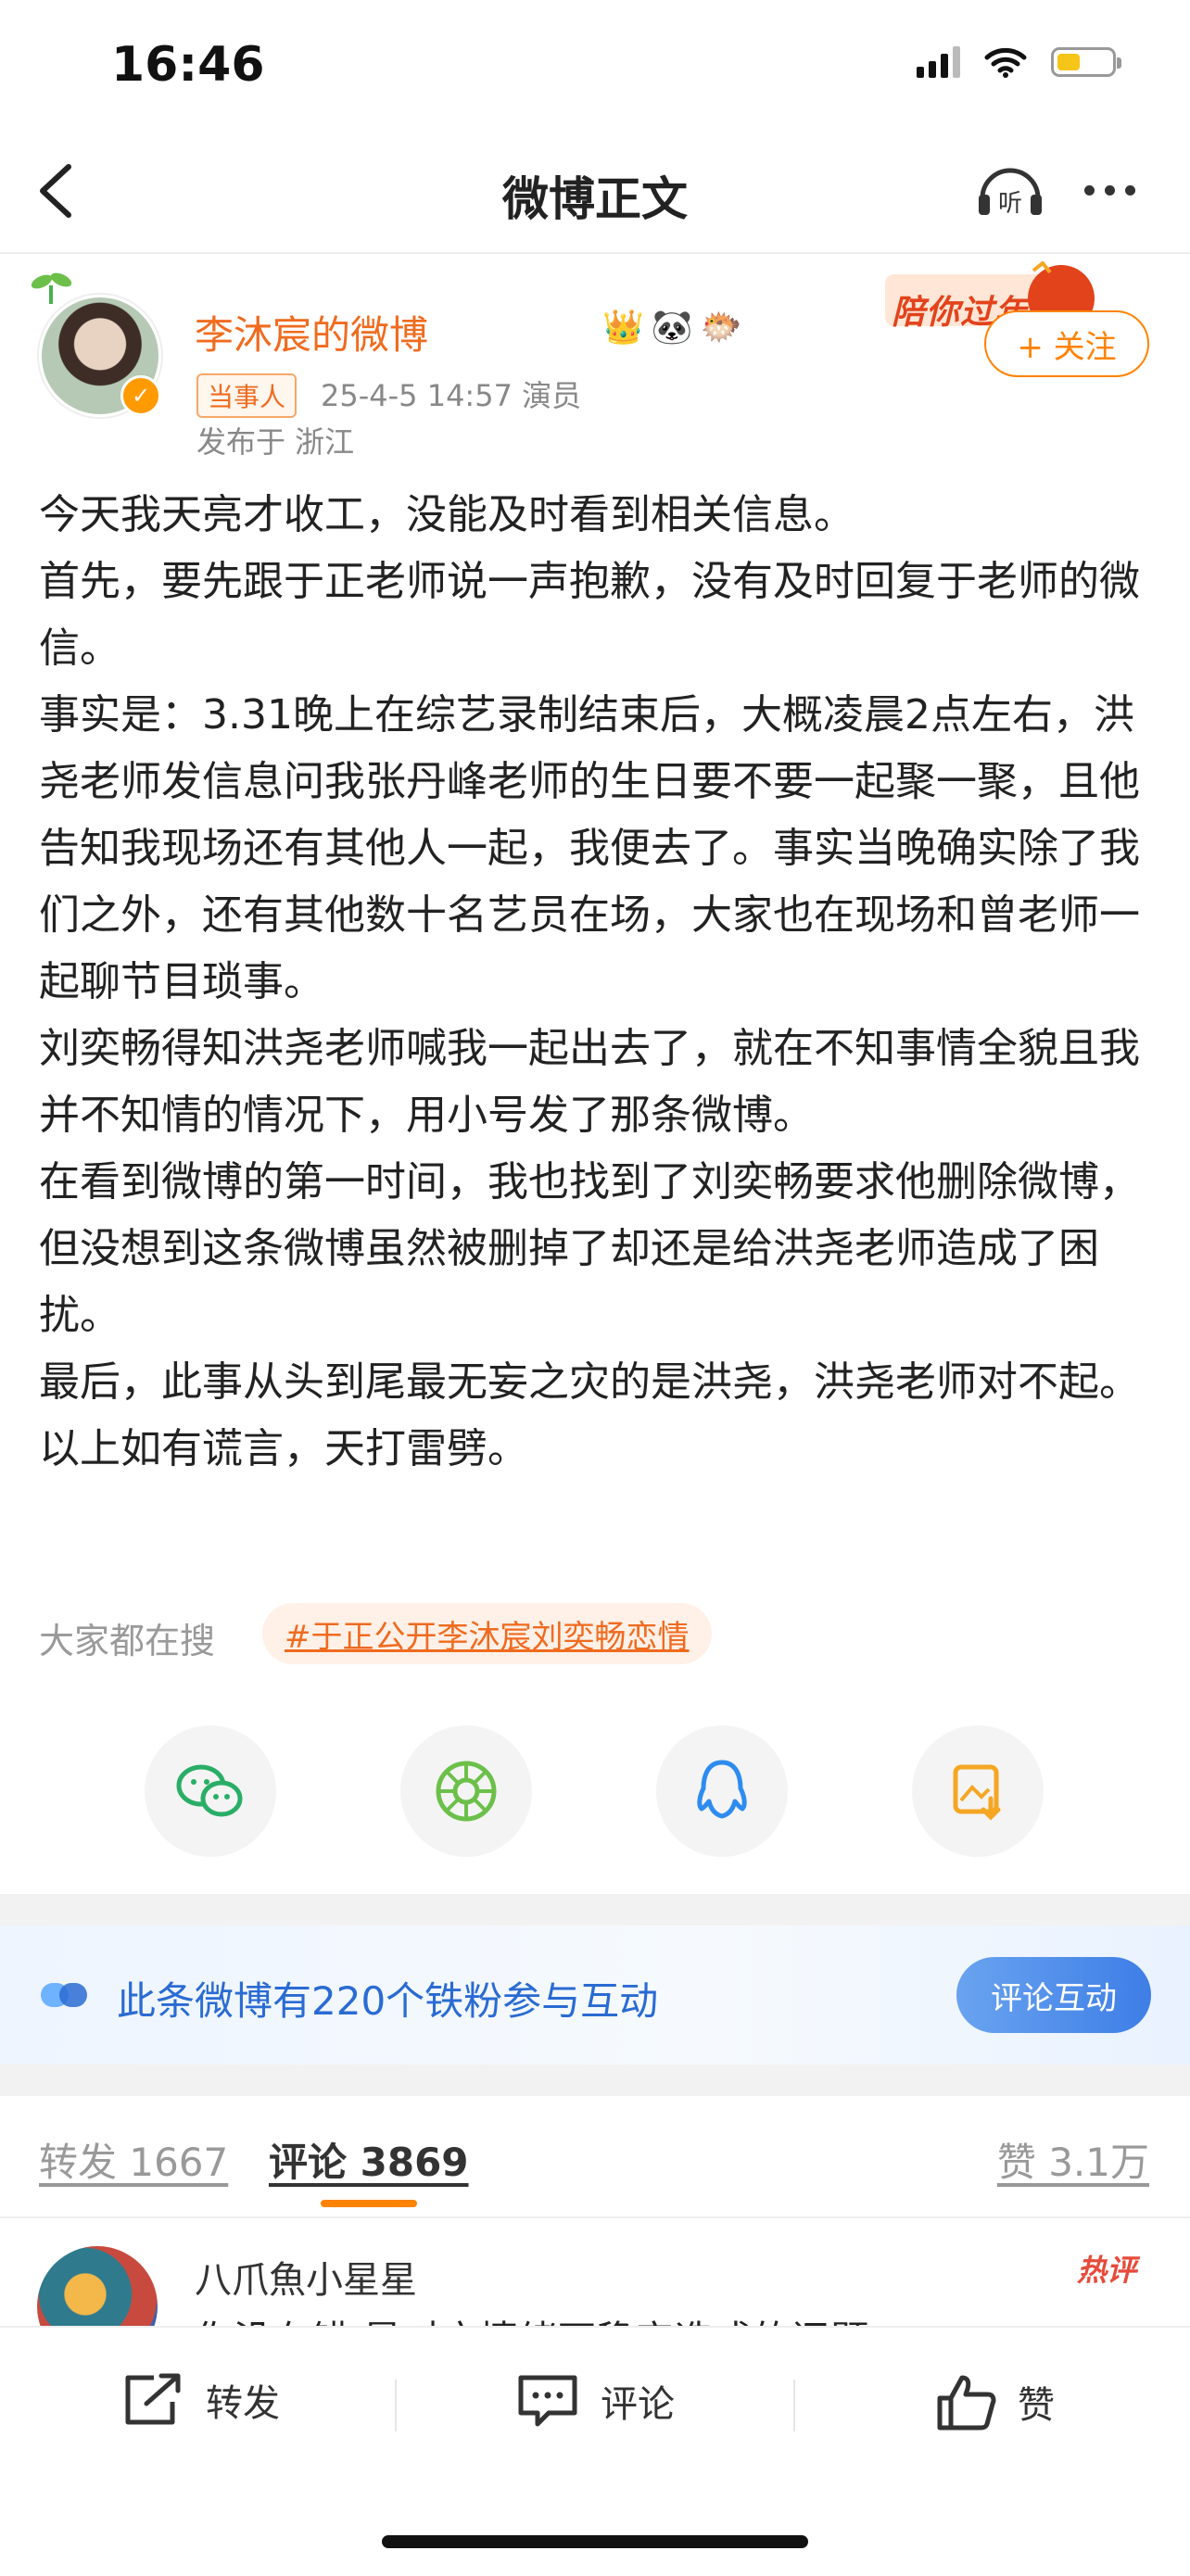  I want to click on share-wechat-button, so click(210, 1791).